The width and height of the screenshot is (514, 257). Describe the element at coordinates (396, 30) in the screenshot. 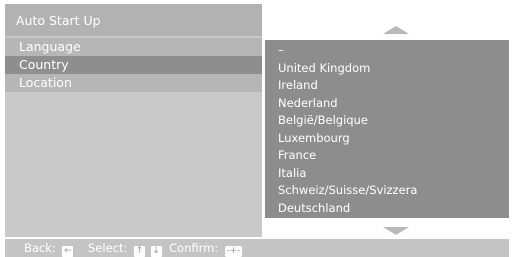

I see `scroll-up-arrow-icon` at that location.